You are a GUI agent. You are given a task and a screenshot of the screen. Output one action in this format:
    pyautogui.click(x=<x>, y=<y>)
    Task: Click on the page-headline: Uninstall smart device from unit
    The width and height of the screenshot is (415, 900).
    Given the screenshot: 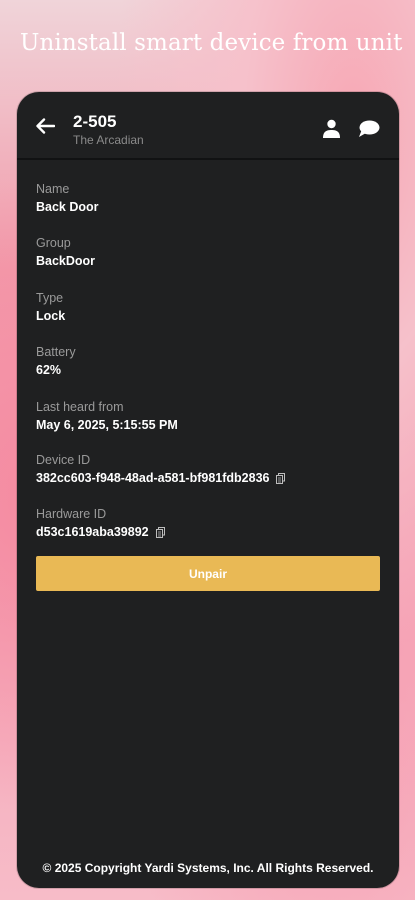 What is the action you would take?
    pyautogui.click(x=211, y=43)
    